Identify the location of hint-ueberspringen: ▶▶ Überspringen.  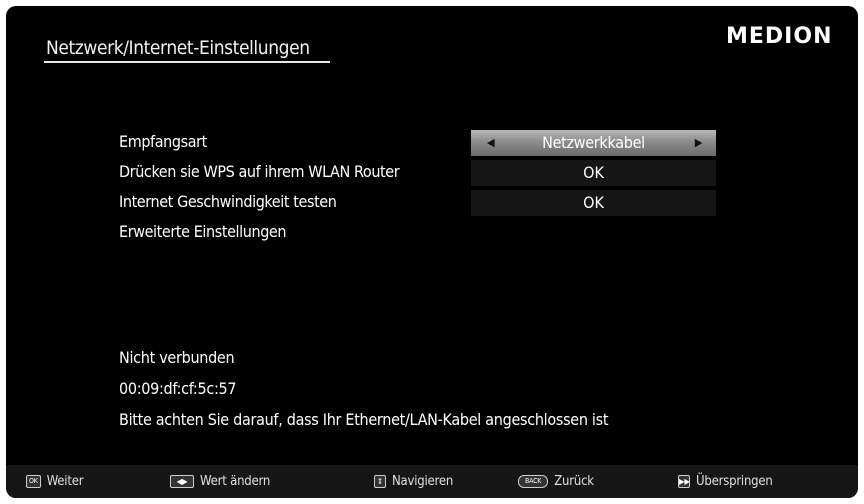
(725, 481).